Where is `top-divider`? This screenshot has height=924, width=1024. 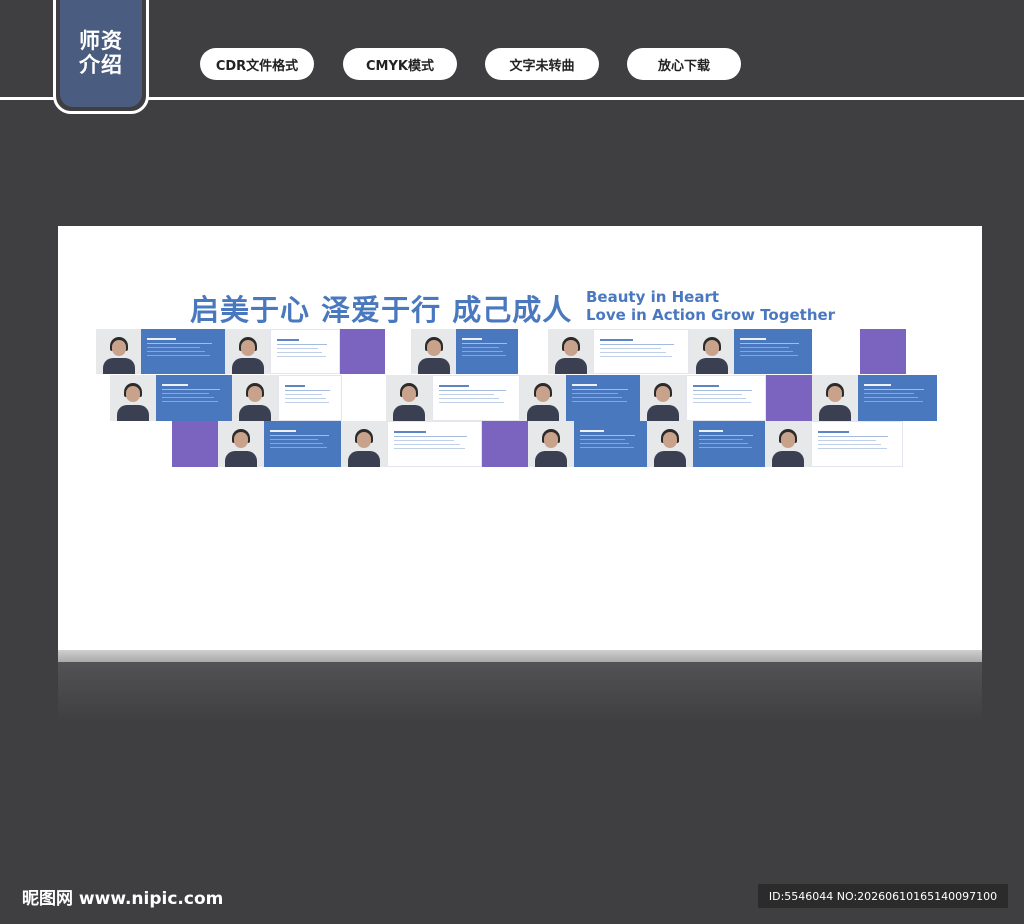 top-divider is located at coordinates (512, 98).